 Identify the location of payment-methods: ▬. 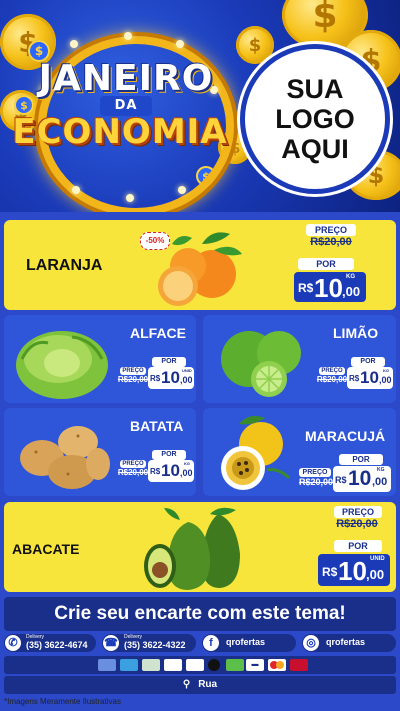
(200, 665).